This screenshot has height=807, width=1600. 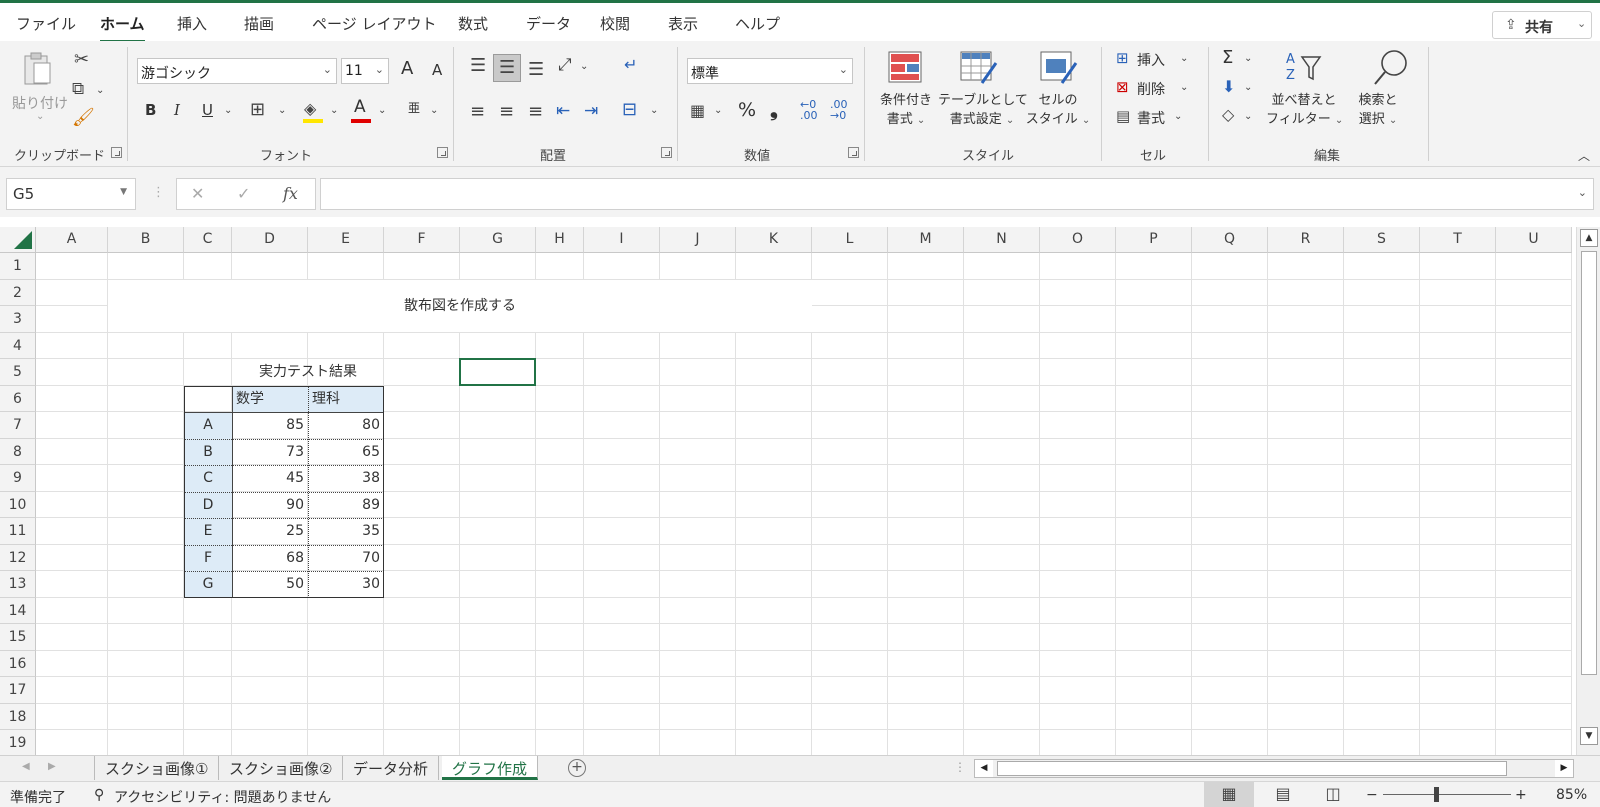 I want to click on column-header: A, so click(x=72, y=240).